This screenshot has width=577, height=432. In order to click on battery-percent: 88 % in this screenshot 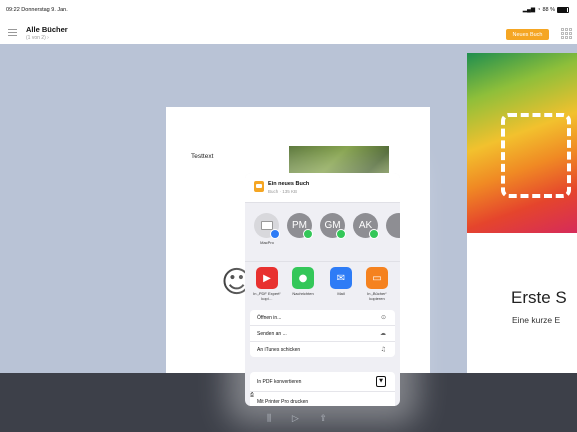, I will do `click(548, 10)`.